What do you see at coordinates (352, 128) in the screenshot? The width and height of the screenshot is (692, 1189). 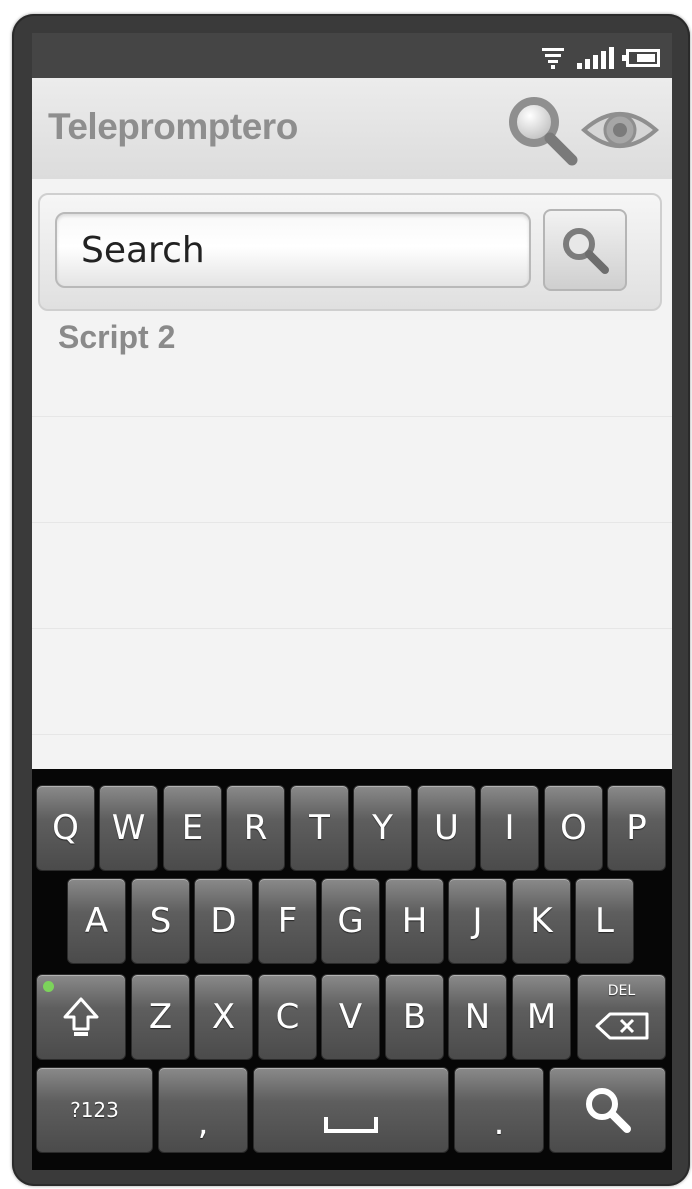 I see `action-bar: Telepromptero` at bounding box center [352, 128].